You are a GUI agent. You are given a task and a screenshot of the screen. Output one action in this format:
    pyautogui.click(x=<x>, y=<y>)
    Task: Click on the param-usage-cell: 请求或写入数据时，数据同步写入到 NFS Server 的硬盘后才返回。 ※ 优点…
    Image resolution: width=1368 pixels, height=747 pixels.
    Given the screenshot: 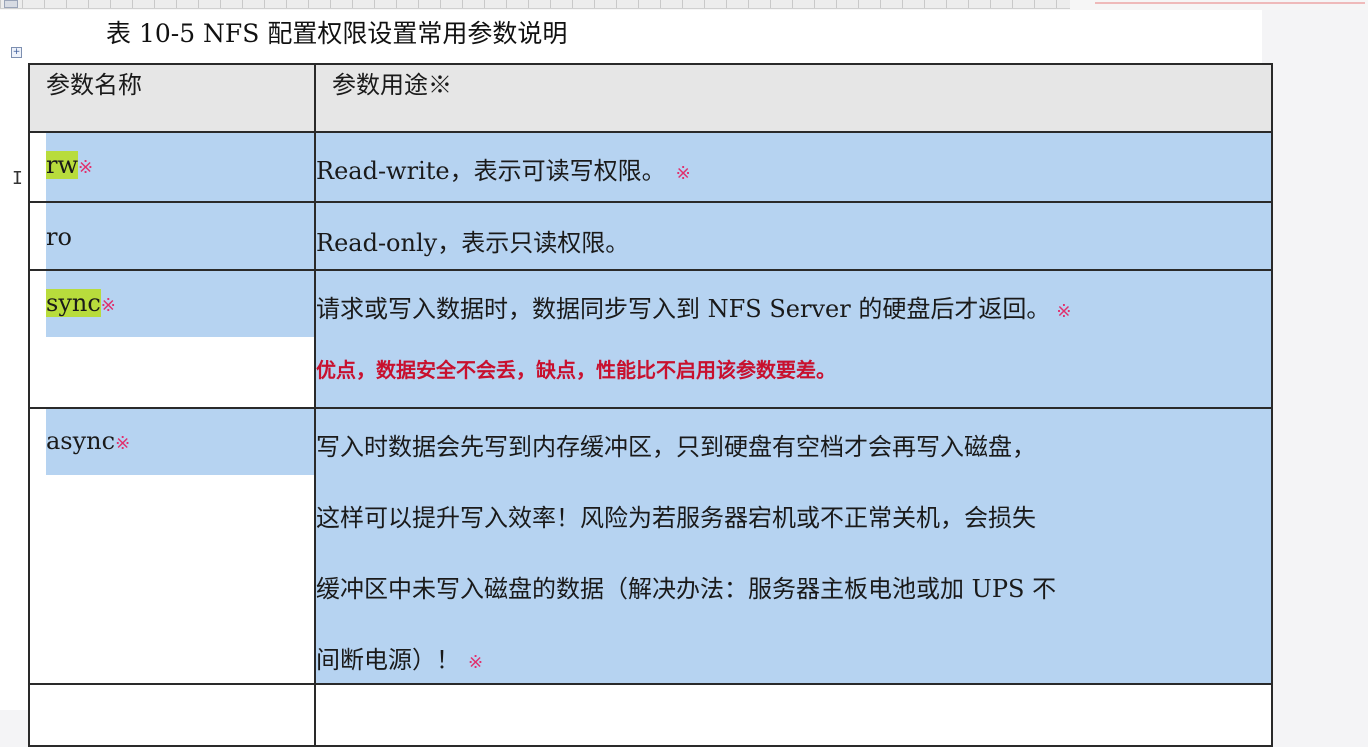 What is the action you would take?
    pyautogui.click(x=793, y=339)
    